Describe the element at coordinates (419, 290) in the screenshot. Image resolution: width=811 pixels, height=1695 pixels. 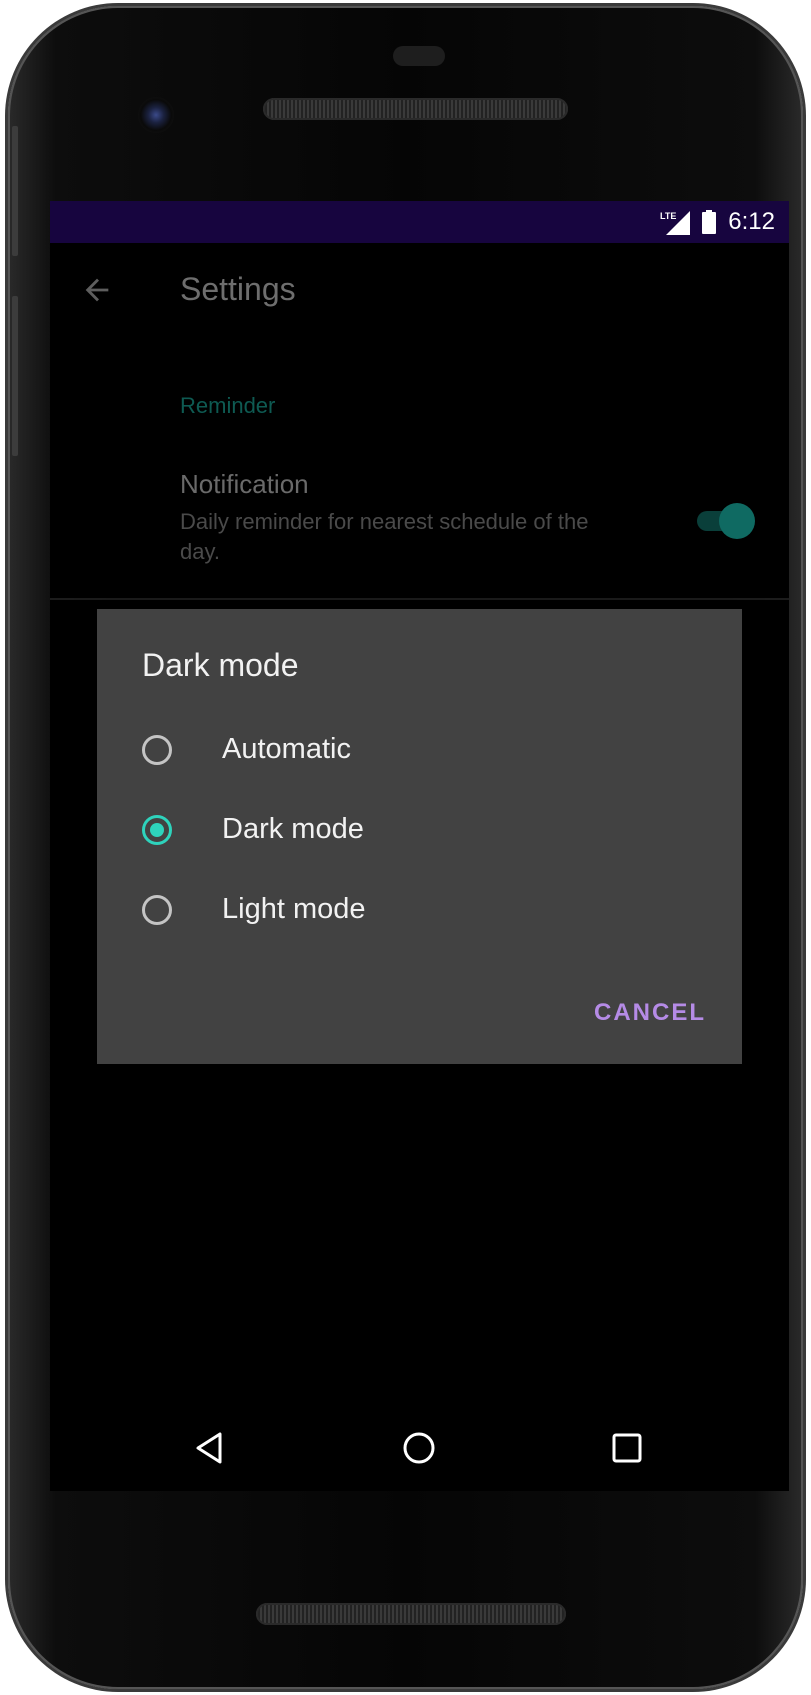
I see `app-bar: Settings` at that location.